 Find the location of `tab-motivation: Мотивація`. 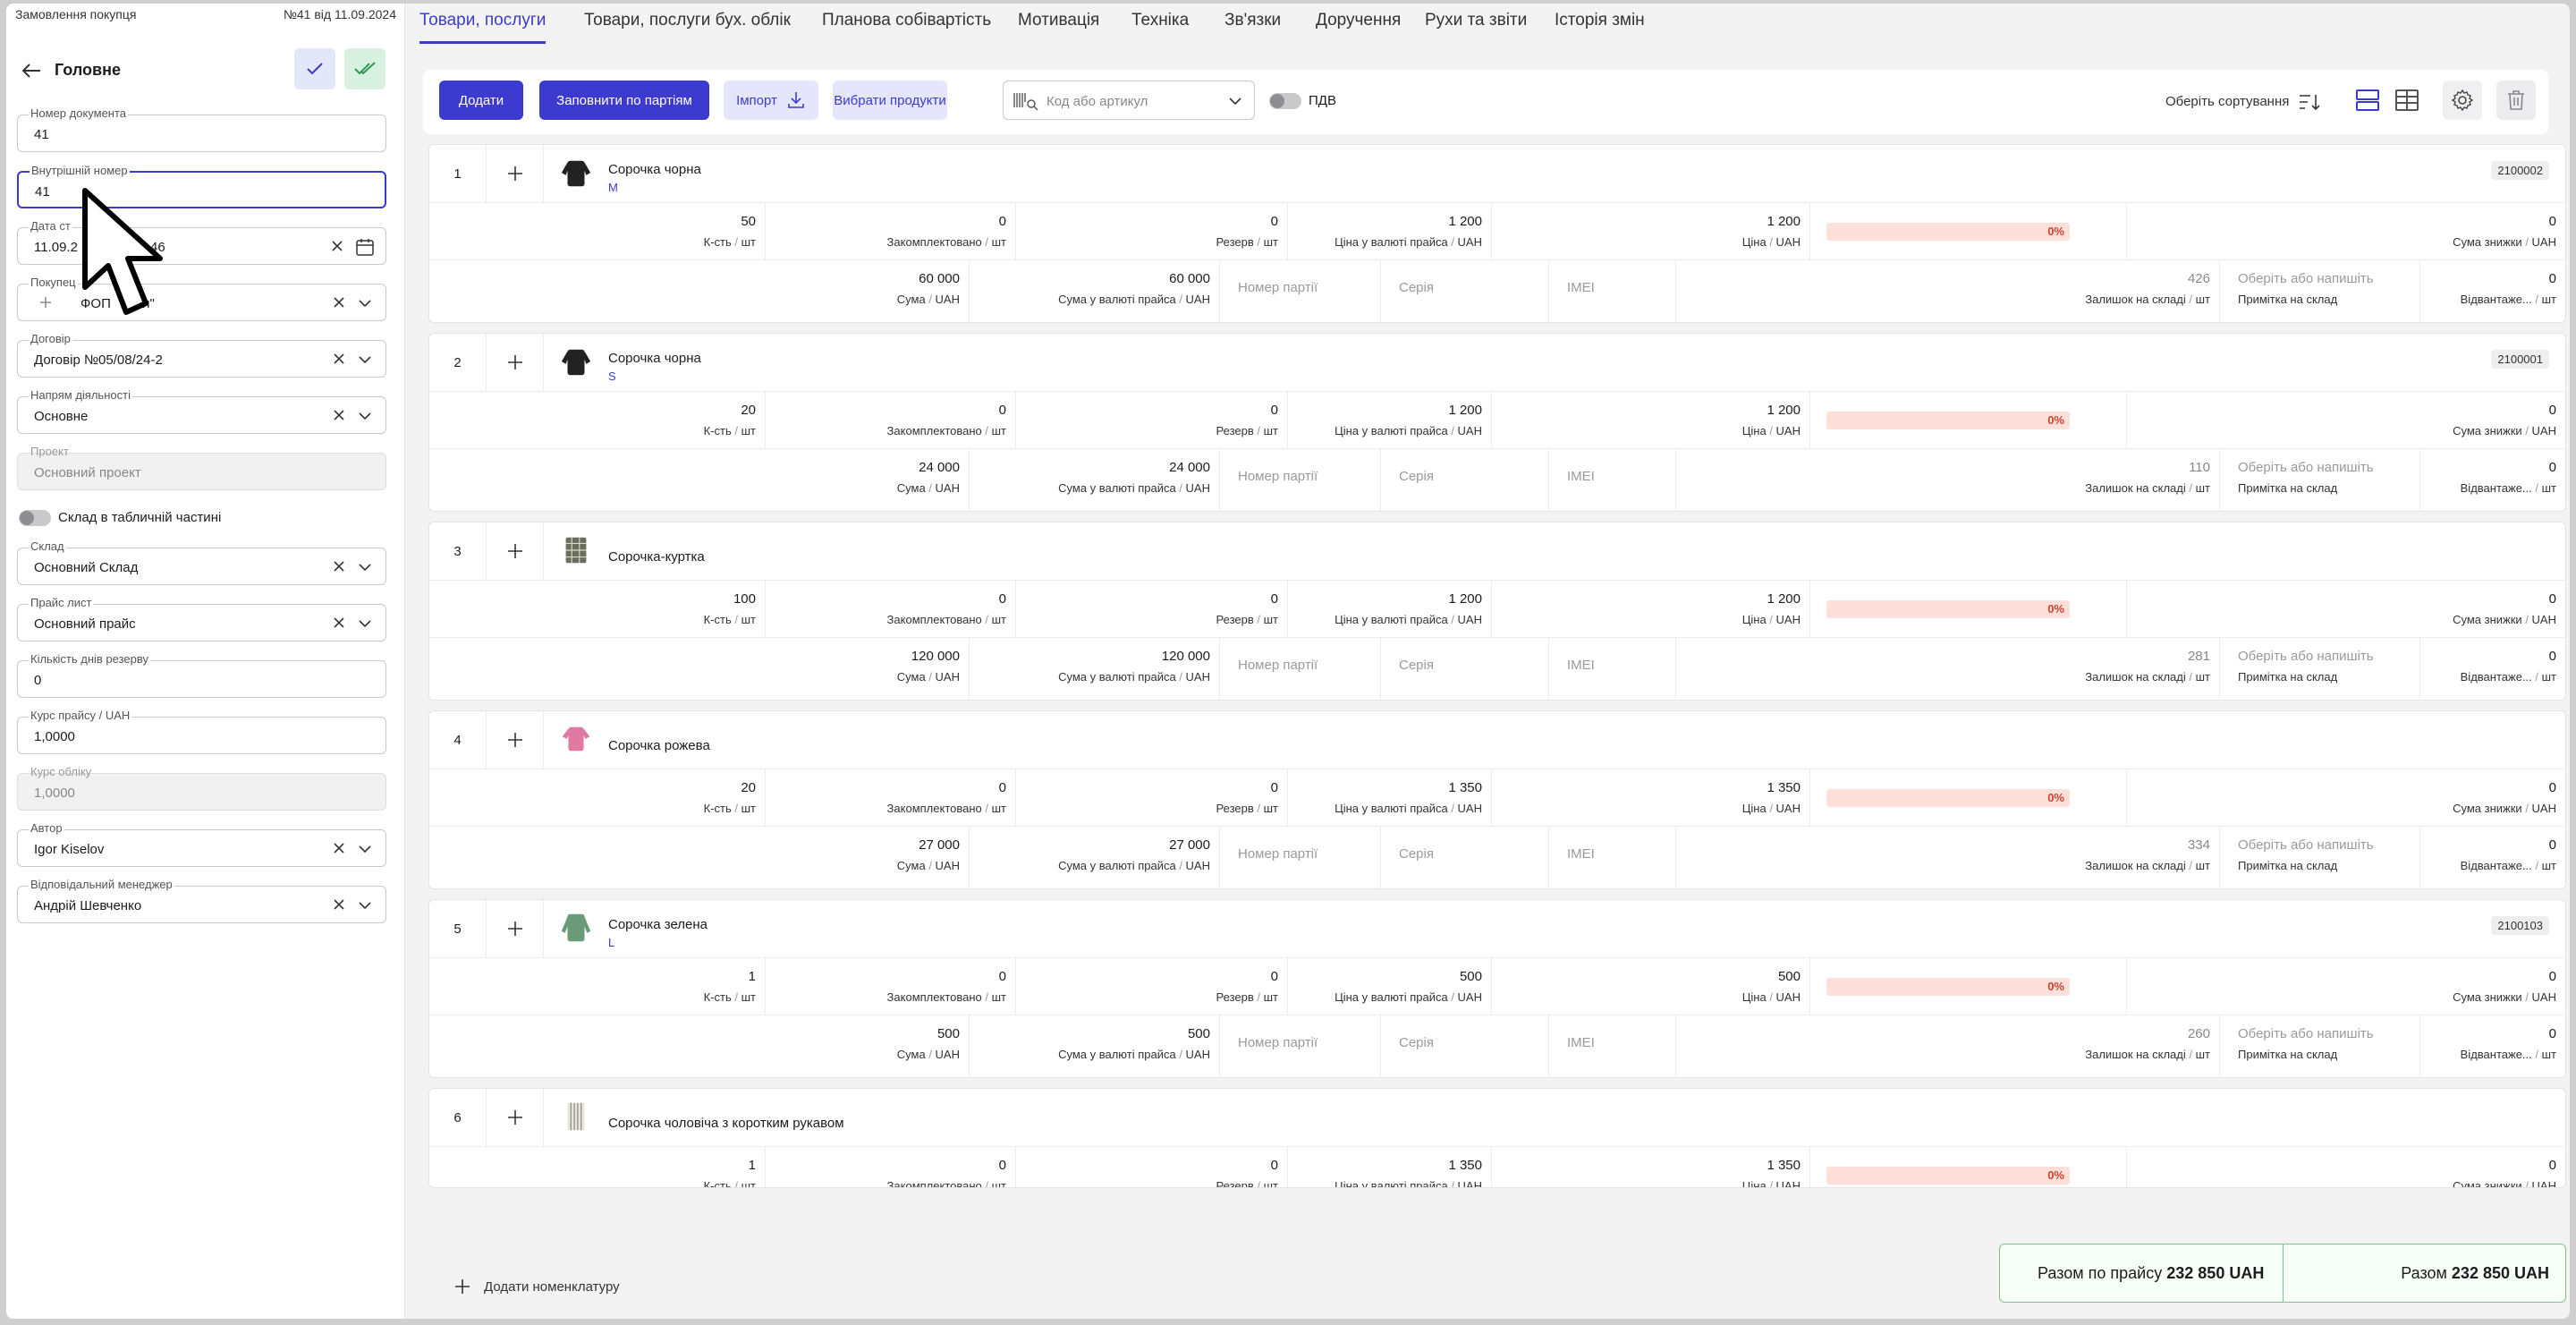

tab-motivation: Мотивація is located at coordinates (1058, 26).